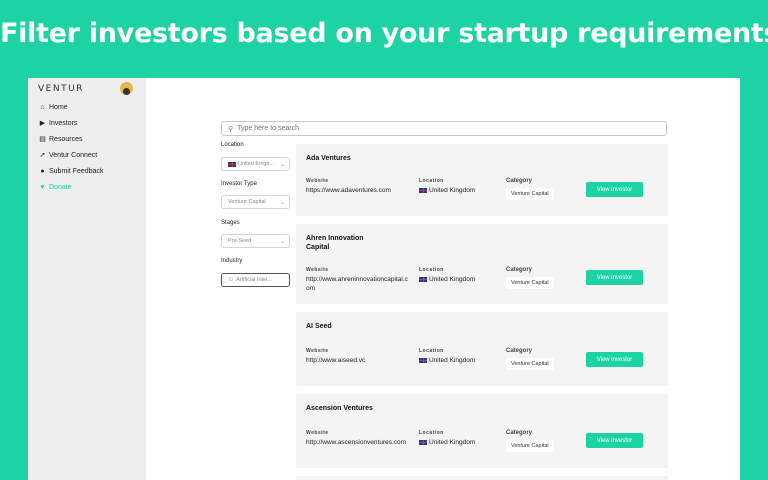  What do you see at coordinates (231, 129) in the screenshot?
I see `search-icon: ⚲` at bounding box center [231, 129].